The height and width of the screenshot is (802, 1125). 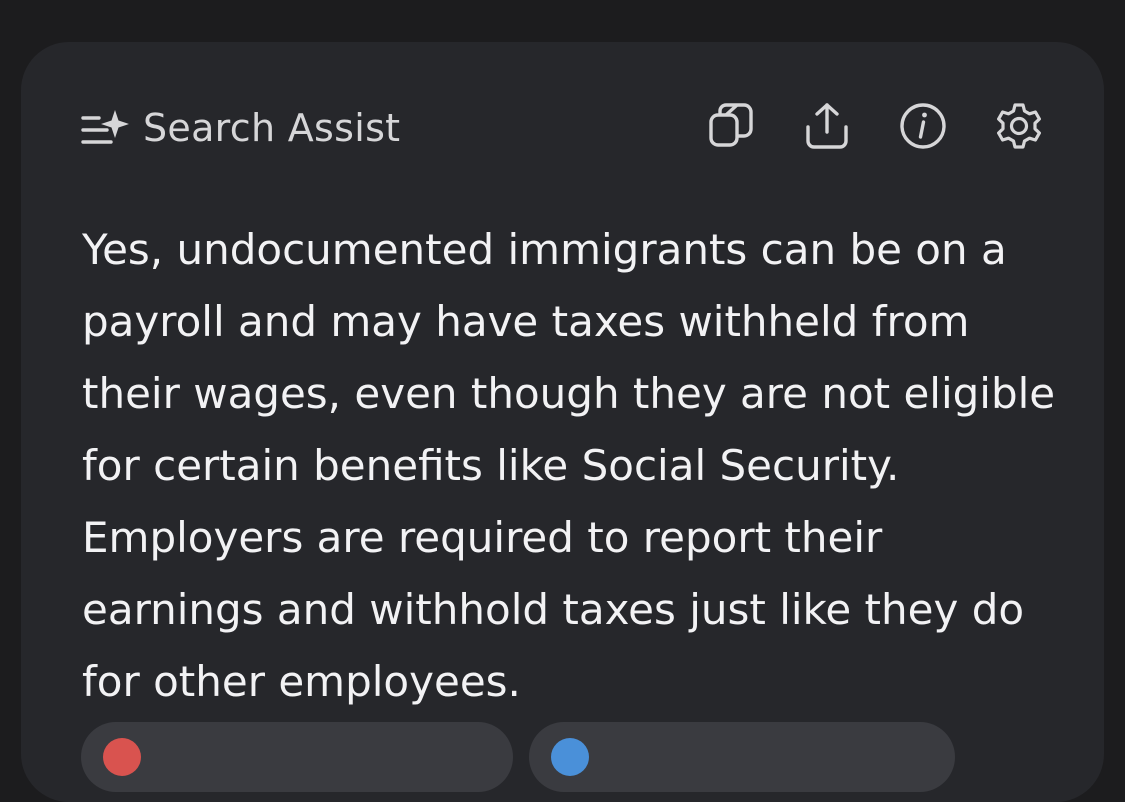 I want to click on info-icon, so click(x=923, y=126).